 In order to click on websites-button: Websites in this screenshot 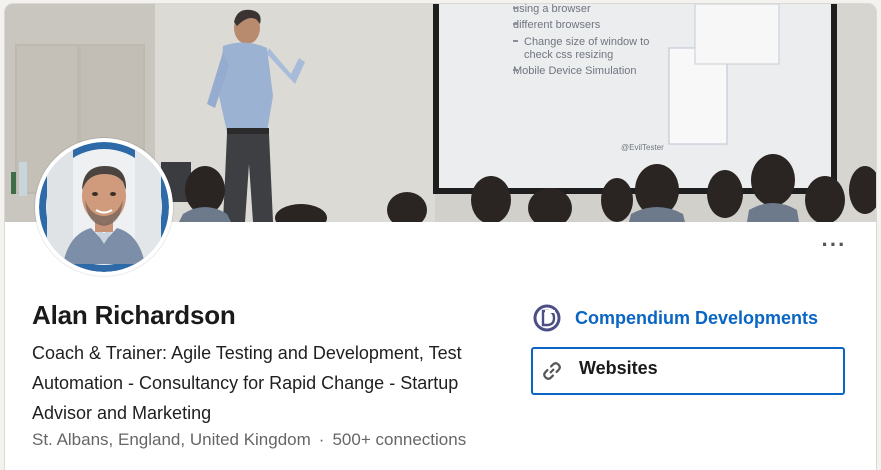, I will do `click(688, 371)`.